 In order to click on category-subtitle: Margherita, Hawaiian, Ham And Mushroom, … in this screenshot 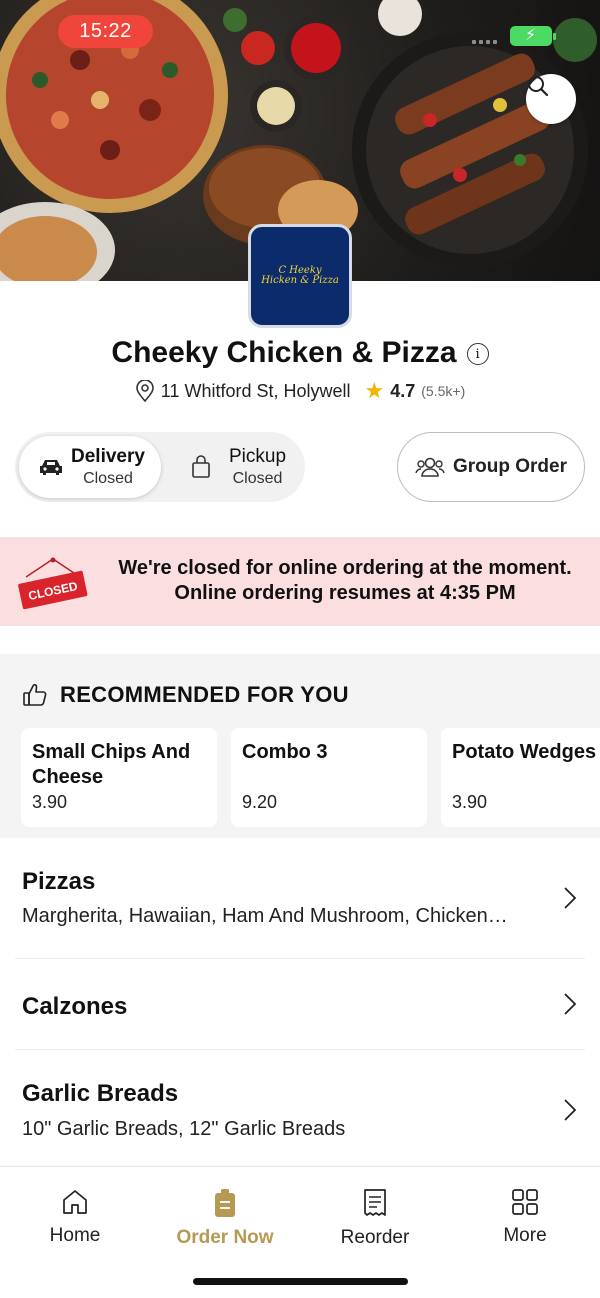, I will do `click(265, 916)`.